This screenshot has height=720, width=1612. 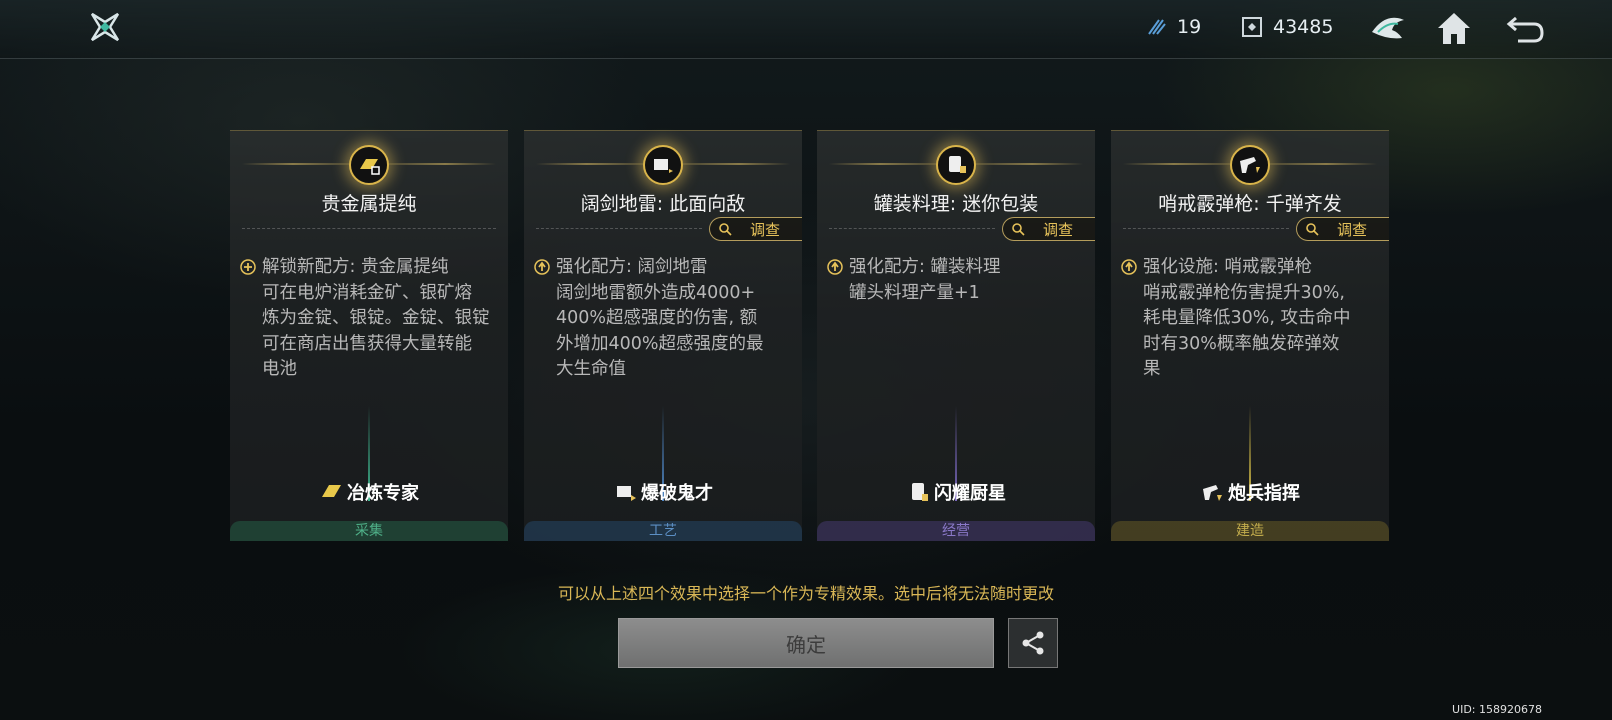 What do you see at coordinates (367, 343) in the screenshot?
I see `desc-line: 可在商店出售获得大量转能` at bounding box center [367, 343].